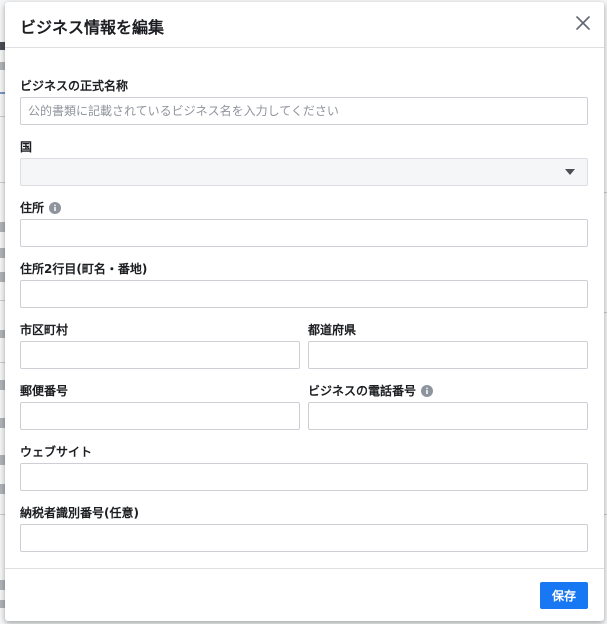 The height and width of the screenshot is (624, 607). I want to click on phone-input, so click(448, 416).